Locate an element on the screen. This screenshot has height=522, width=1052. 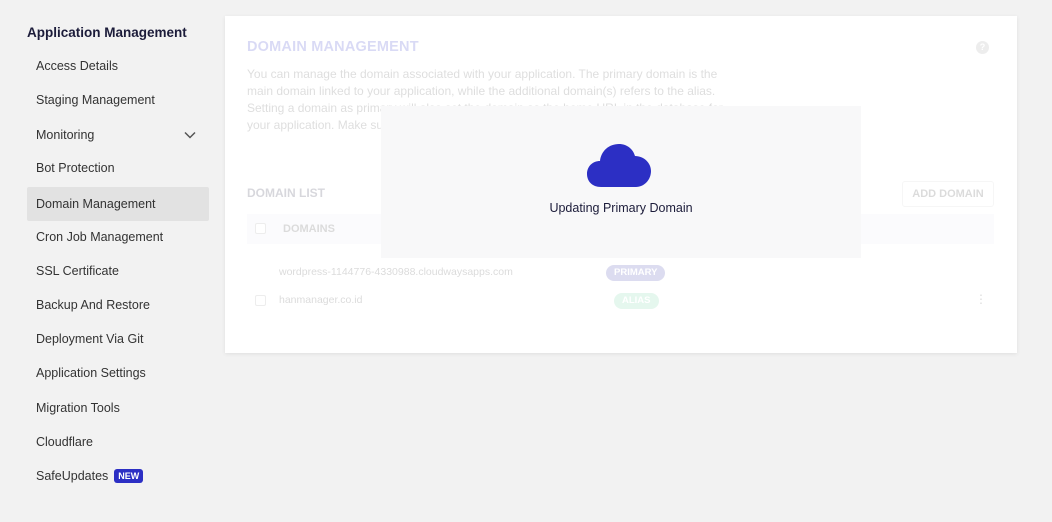
domain-name: hanmanager.co.id is located at coordinates (320, 300).